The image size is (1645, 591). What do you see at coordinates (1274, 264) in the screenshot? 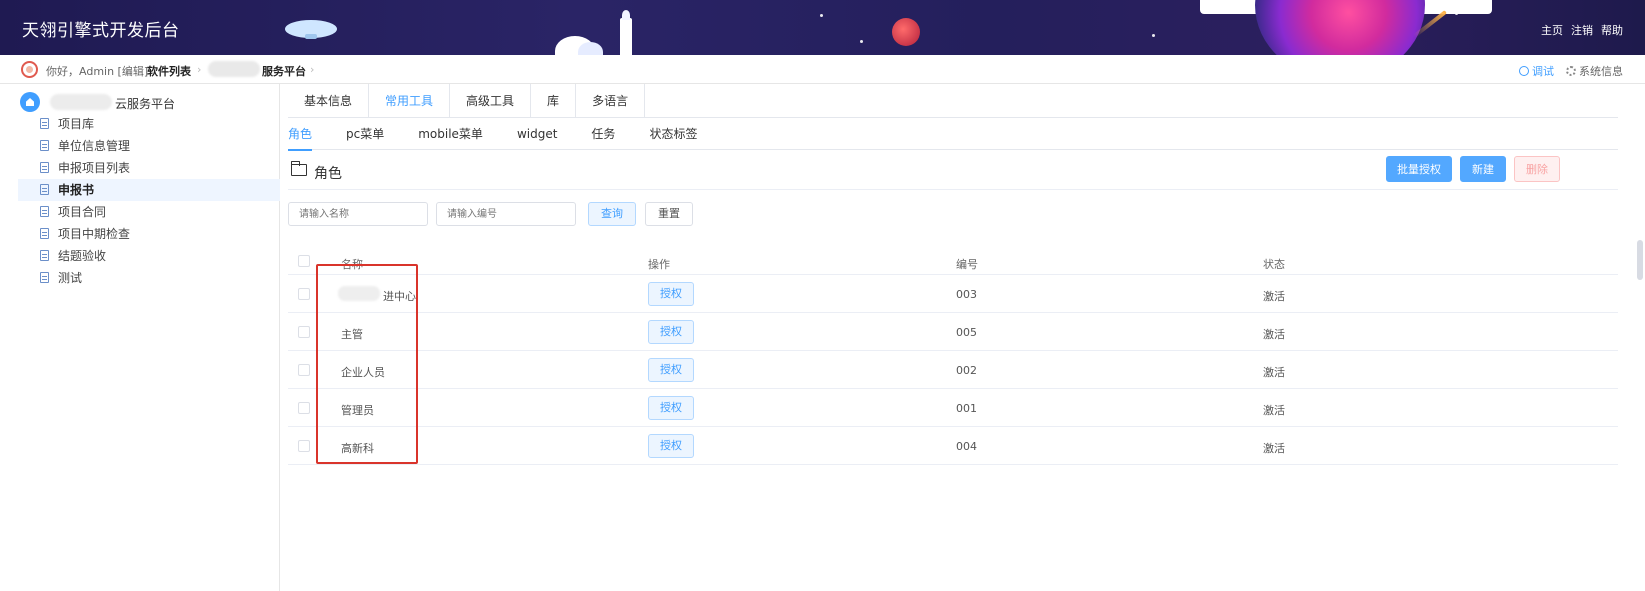
I see `header-status: 状态` at bounding box center [1274, 264].